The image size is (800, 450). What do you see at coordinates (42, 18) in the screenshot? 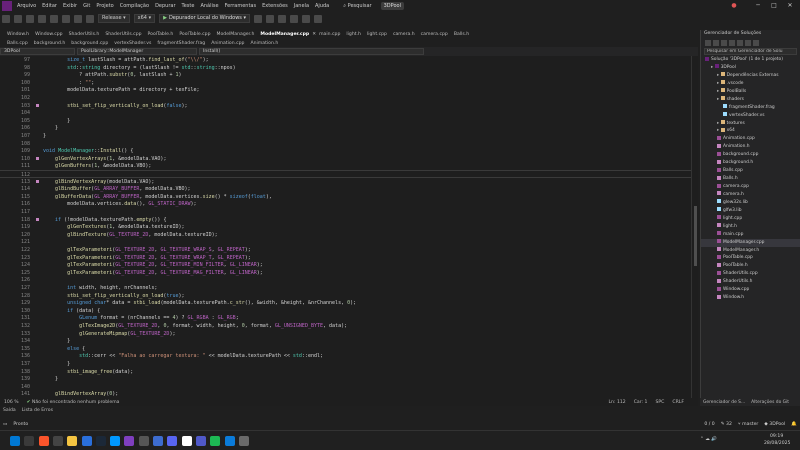
I see `open-icon` at bounding box center [42, 18].